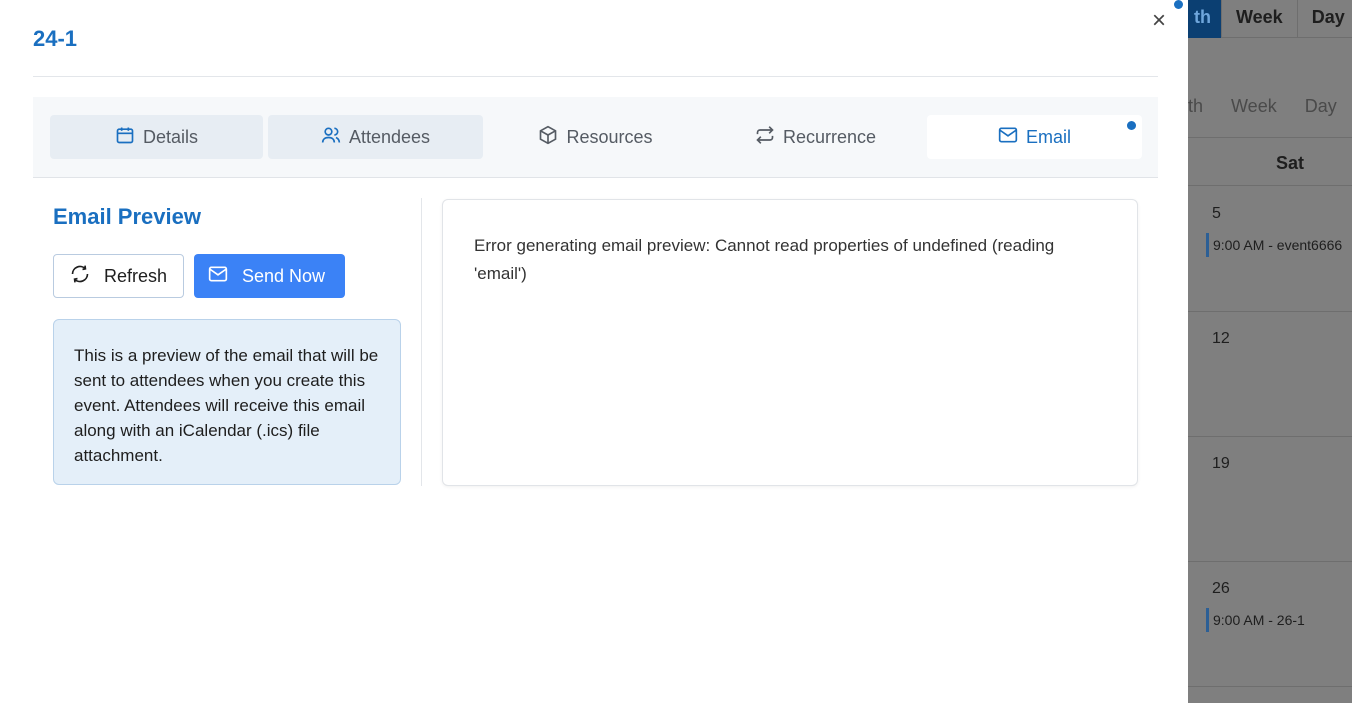  I want to click on send-now-label: Send Now, so click(284, 275).